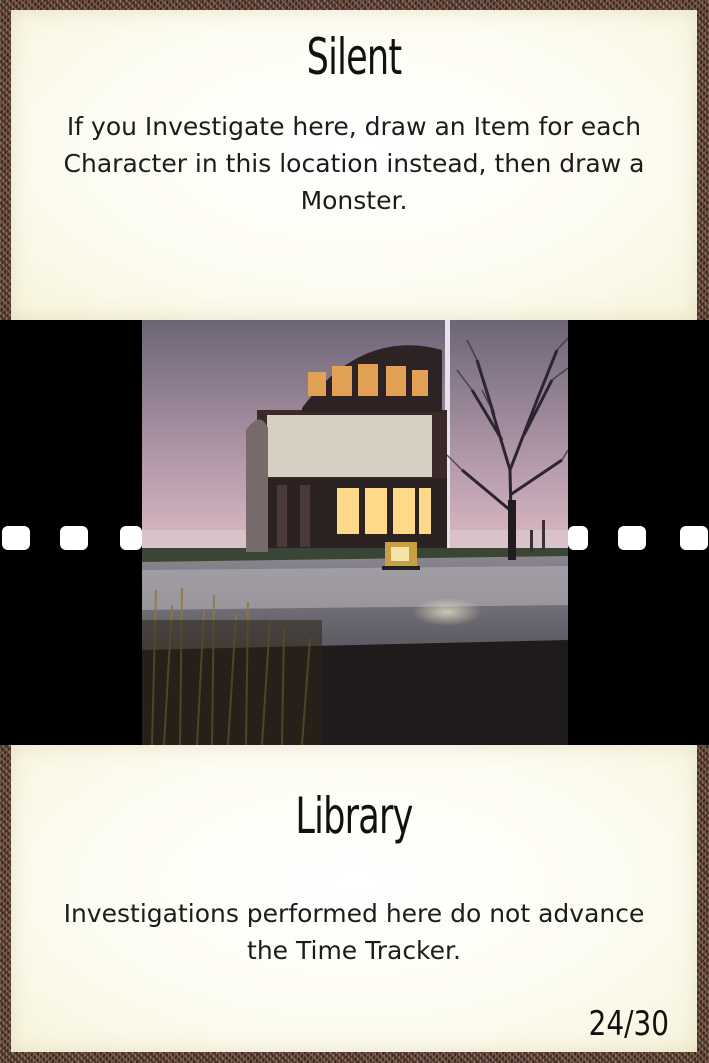  Describe the element at coordinates (628, 1024) in the screenshot. I see `card-counter: 24/30` at that location.